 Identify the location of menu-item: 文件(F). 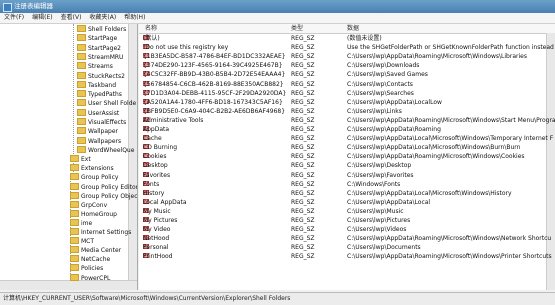
(14, 18).